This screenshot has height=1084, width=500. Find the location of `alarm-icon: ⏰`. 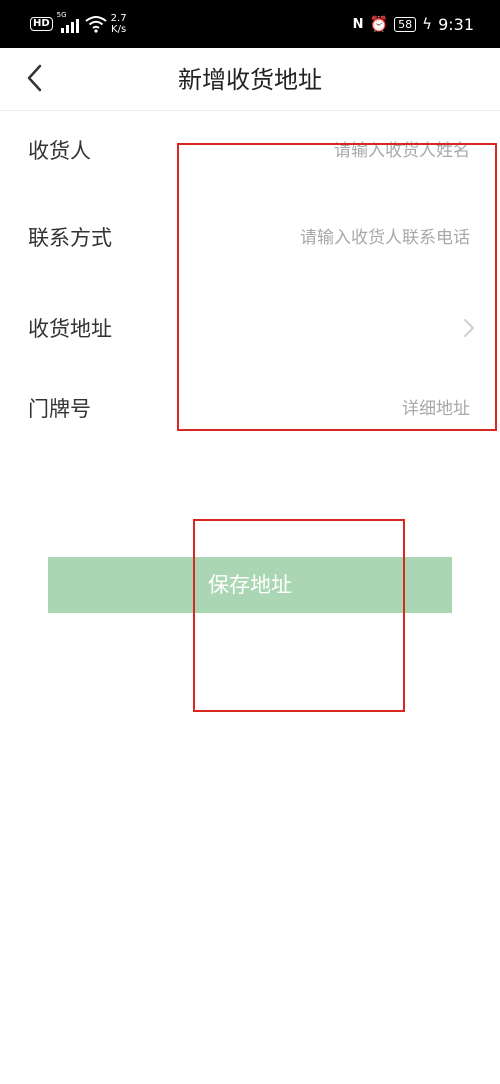

alarm-icon: ⏰ is located at coordinates (379, 24).